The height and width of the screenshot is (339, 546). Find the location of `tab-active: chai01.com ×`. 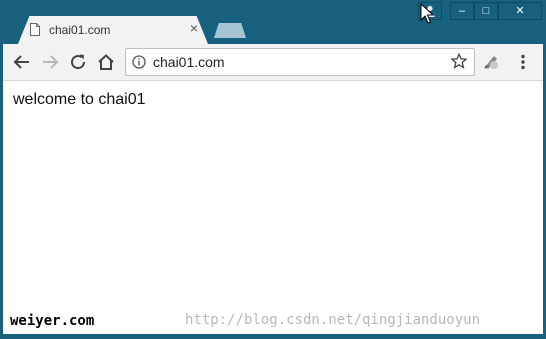

tab-active: chai01.com × is located at coordinates (113, 30).